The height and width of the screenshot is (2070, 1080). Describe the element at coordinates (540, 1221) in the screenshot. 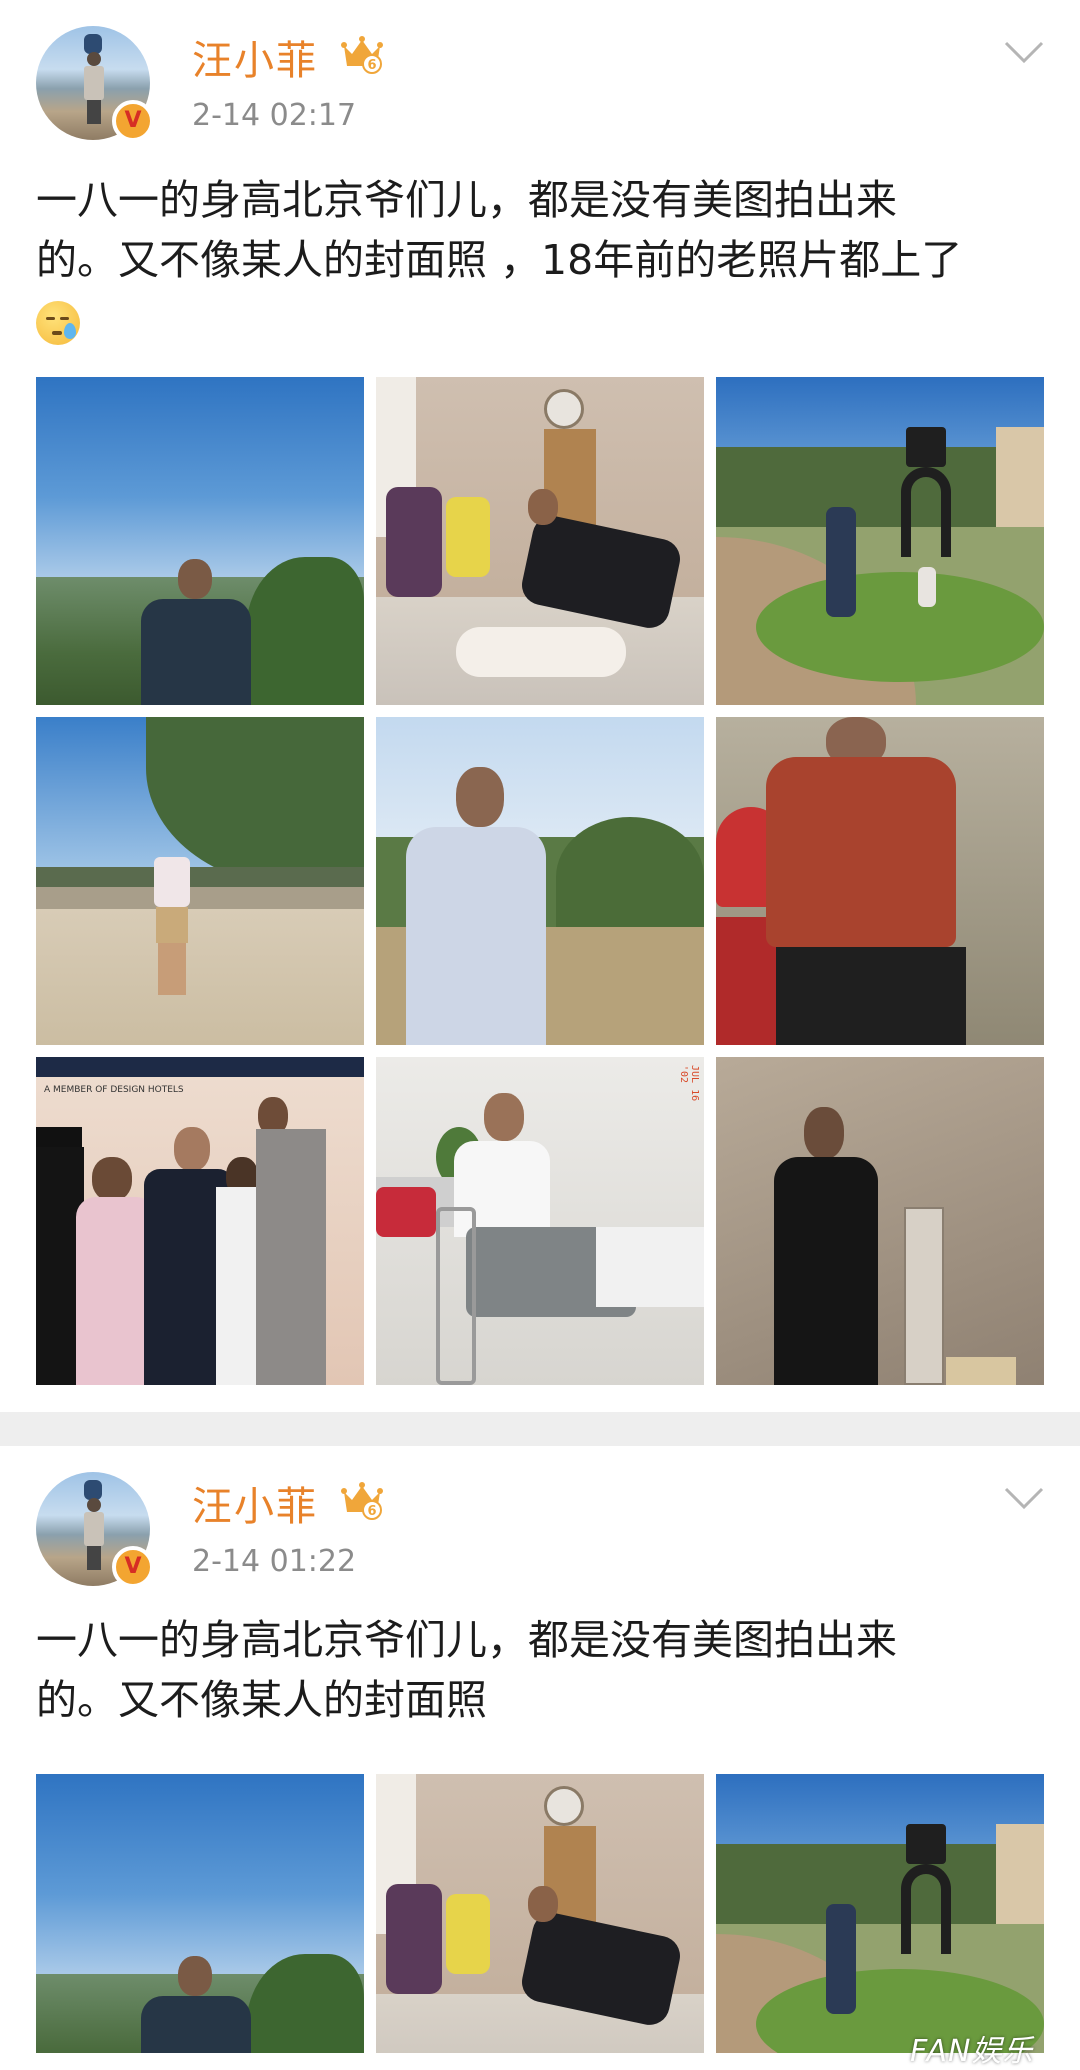

I see `photo-thumbnail: JUL 16 '02` at that location.